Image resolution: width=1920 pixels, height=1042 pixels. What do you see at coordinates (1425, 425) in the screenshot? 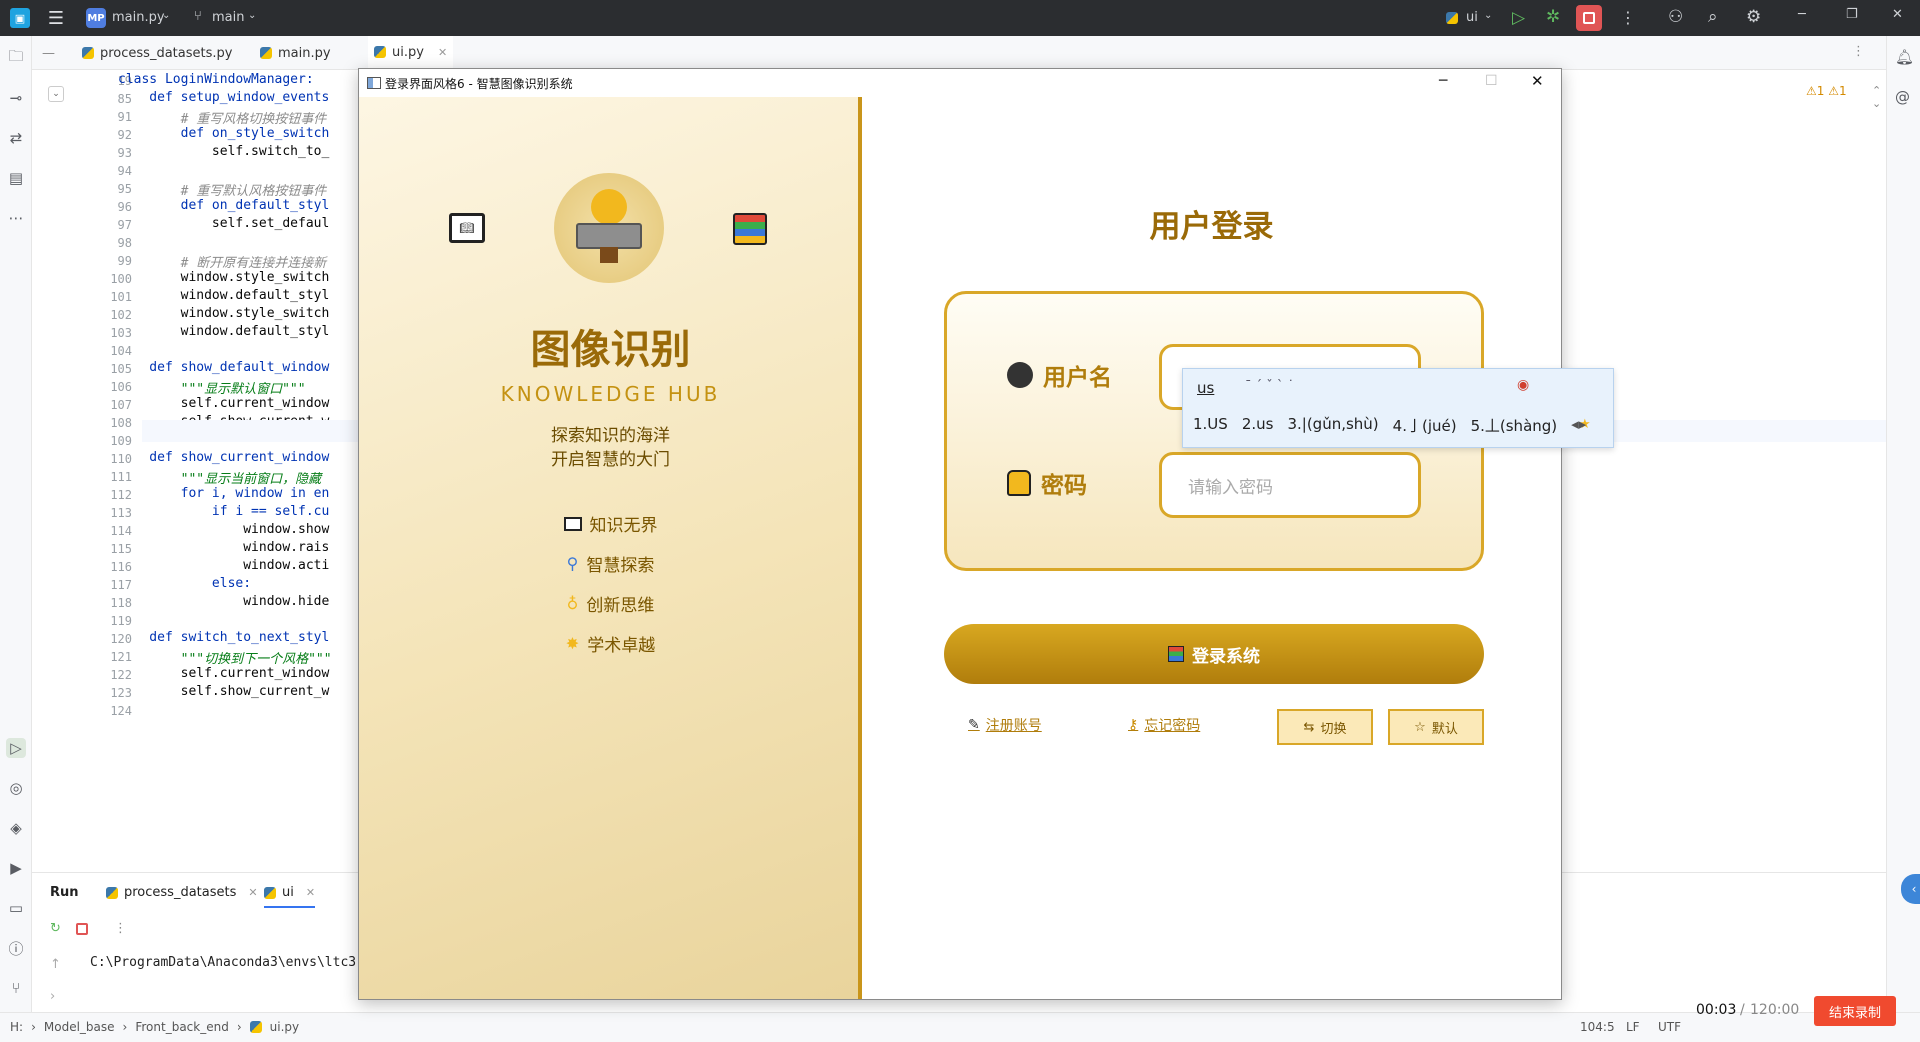
I see `ime-candidate: 4.亅(jué)` at bounding box center [1425, 425].